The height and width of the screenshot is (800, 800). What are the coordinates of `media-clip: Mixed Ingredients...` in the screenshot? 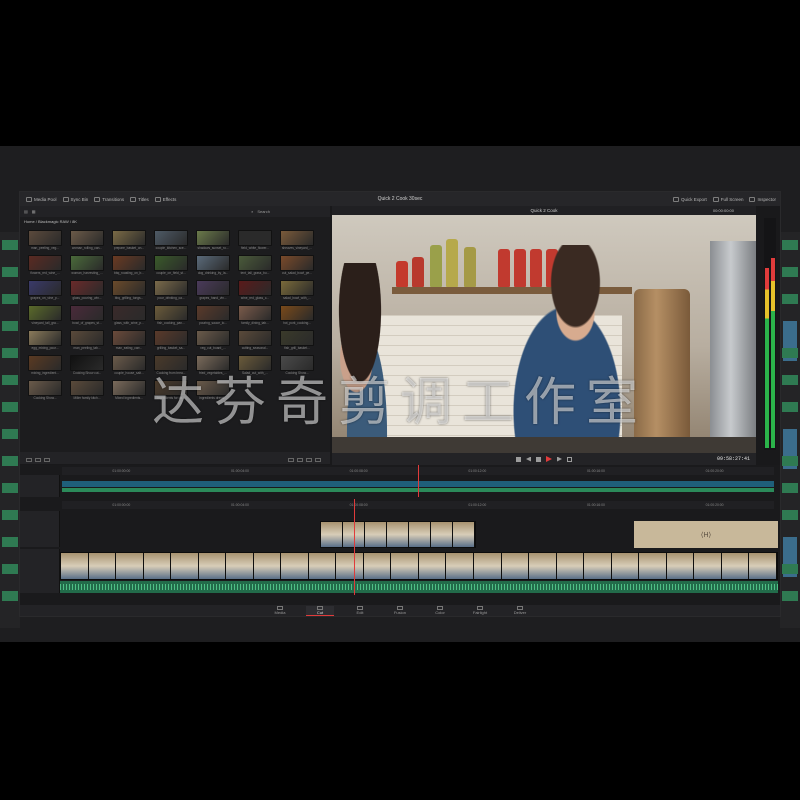 It's located at (129, 391).